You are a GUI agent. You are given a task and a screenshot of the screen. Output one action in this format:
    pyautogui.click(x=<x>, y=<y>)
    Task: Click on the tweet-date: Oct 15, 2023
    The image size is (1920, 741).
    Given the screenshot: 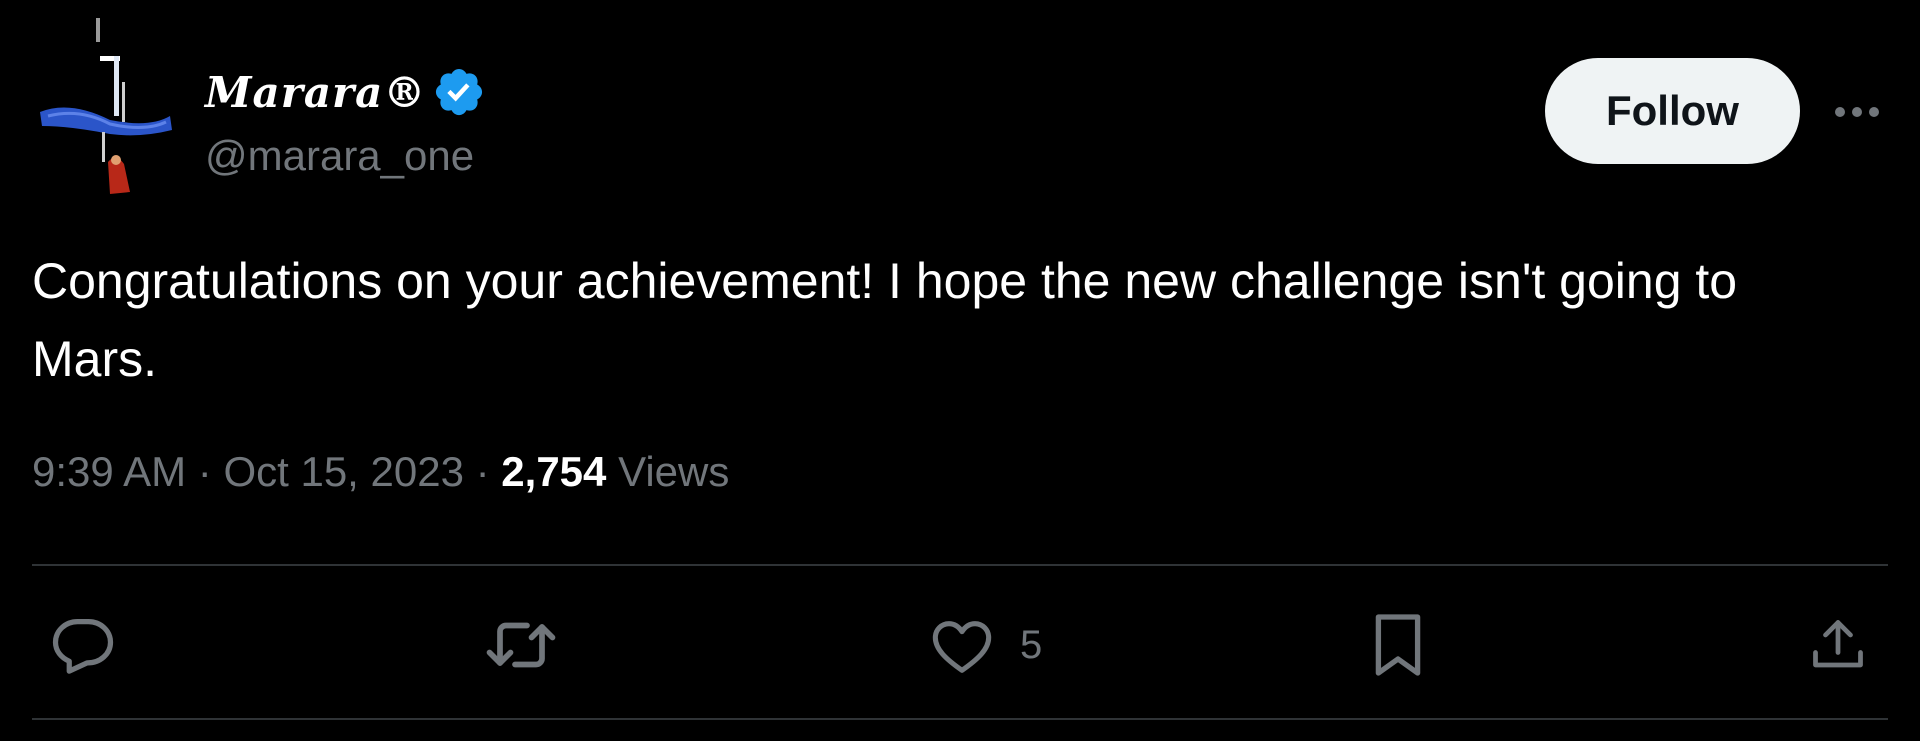 What is the action you would take?
    pyautogui.click(x=343, y=471)
    